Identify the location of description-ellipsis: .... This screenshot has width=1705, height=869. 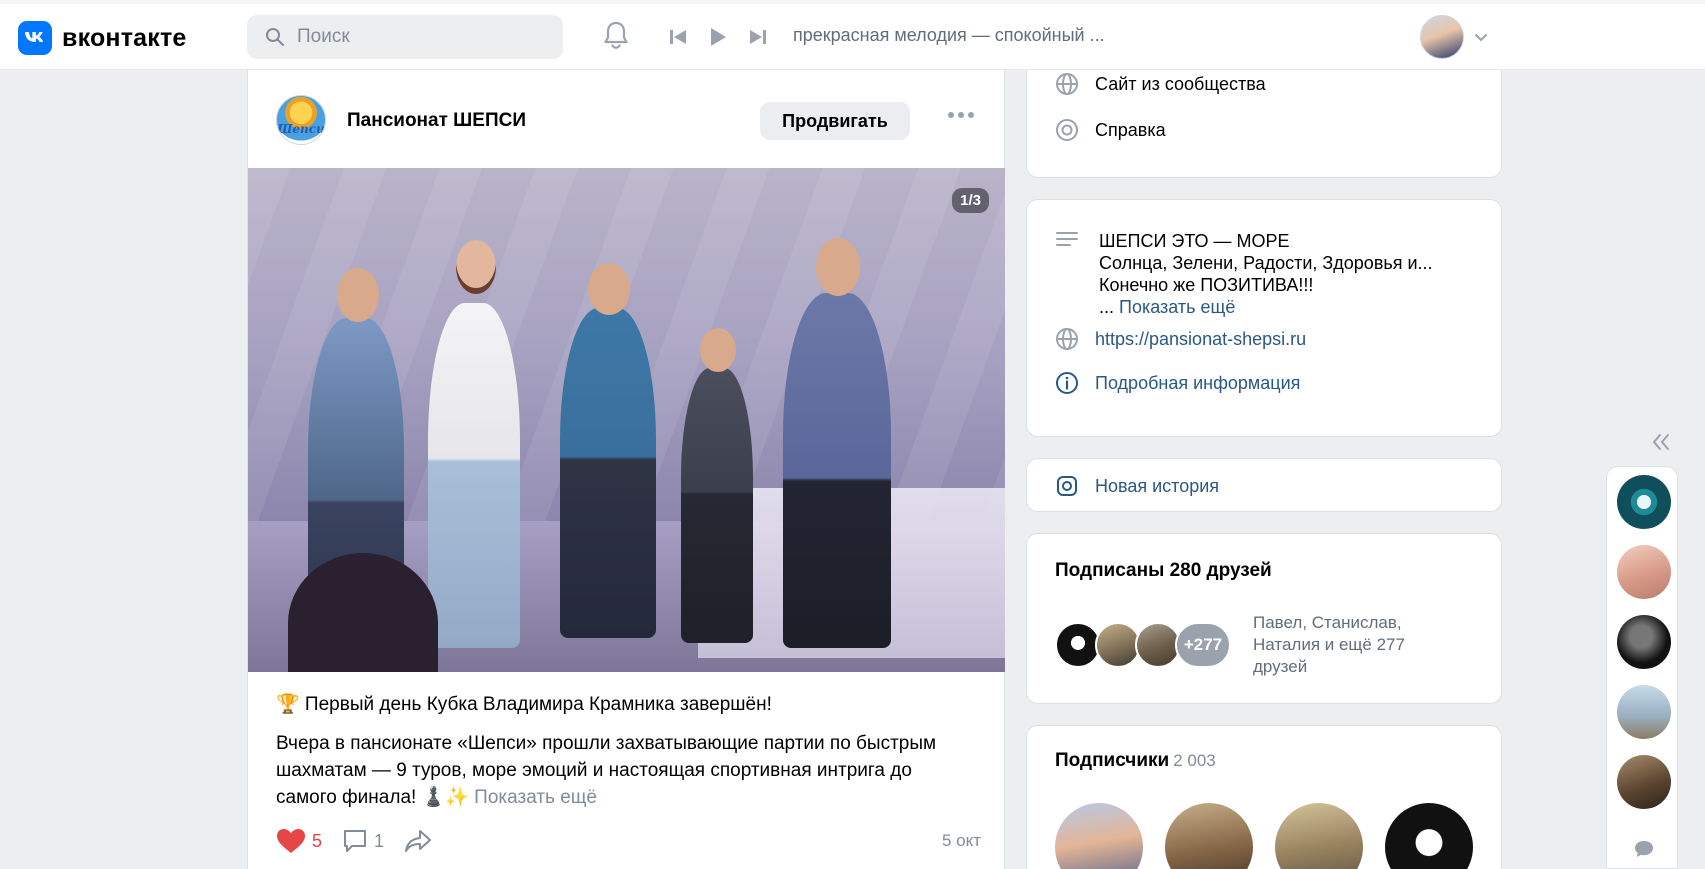
(1107, 307).